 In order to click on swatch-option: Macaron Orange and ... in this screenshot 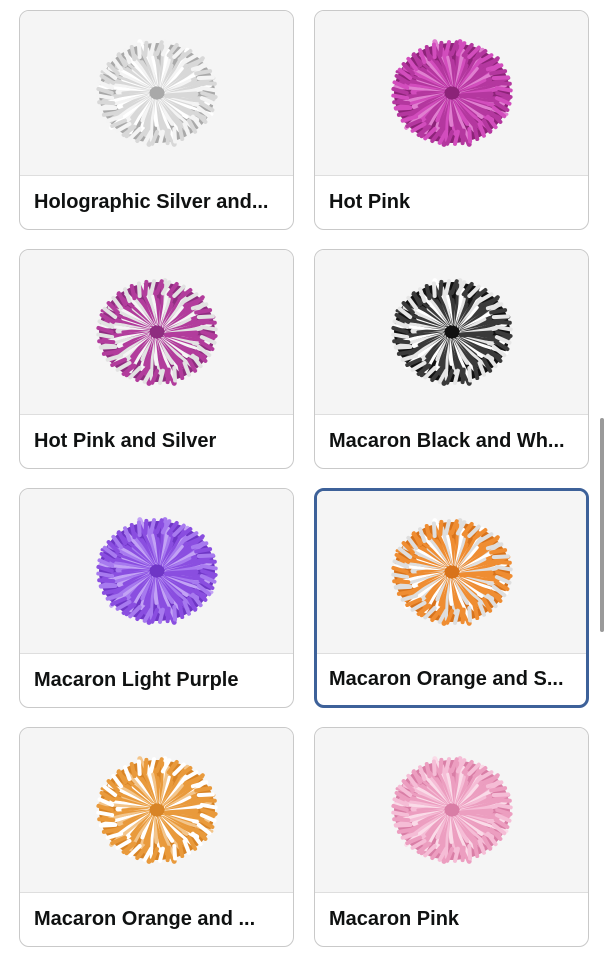, I will do `click(156, 837)`.